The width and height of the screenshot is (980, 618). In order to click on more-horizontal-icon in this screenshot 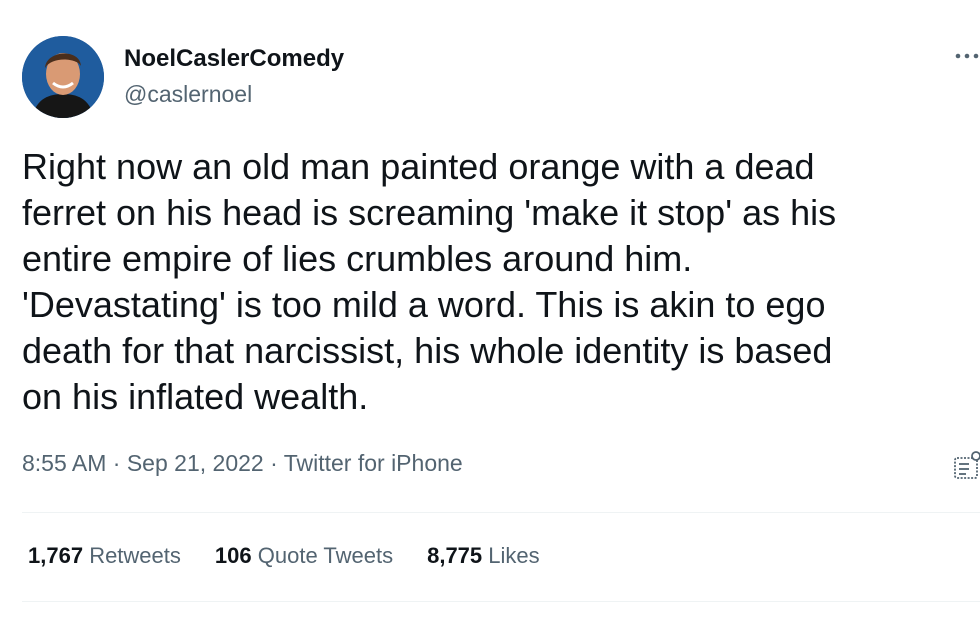, I will do `click(967, 56)`.